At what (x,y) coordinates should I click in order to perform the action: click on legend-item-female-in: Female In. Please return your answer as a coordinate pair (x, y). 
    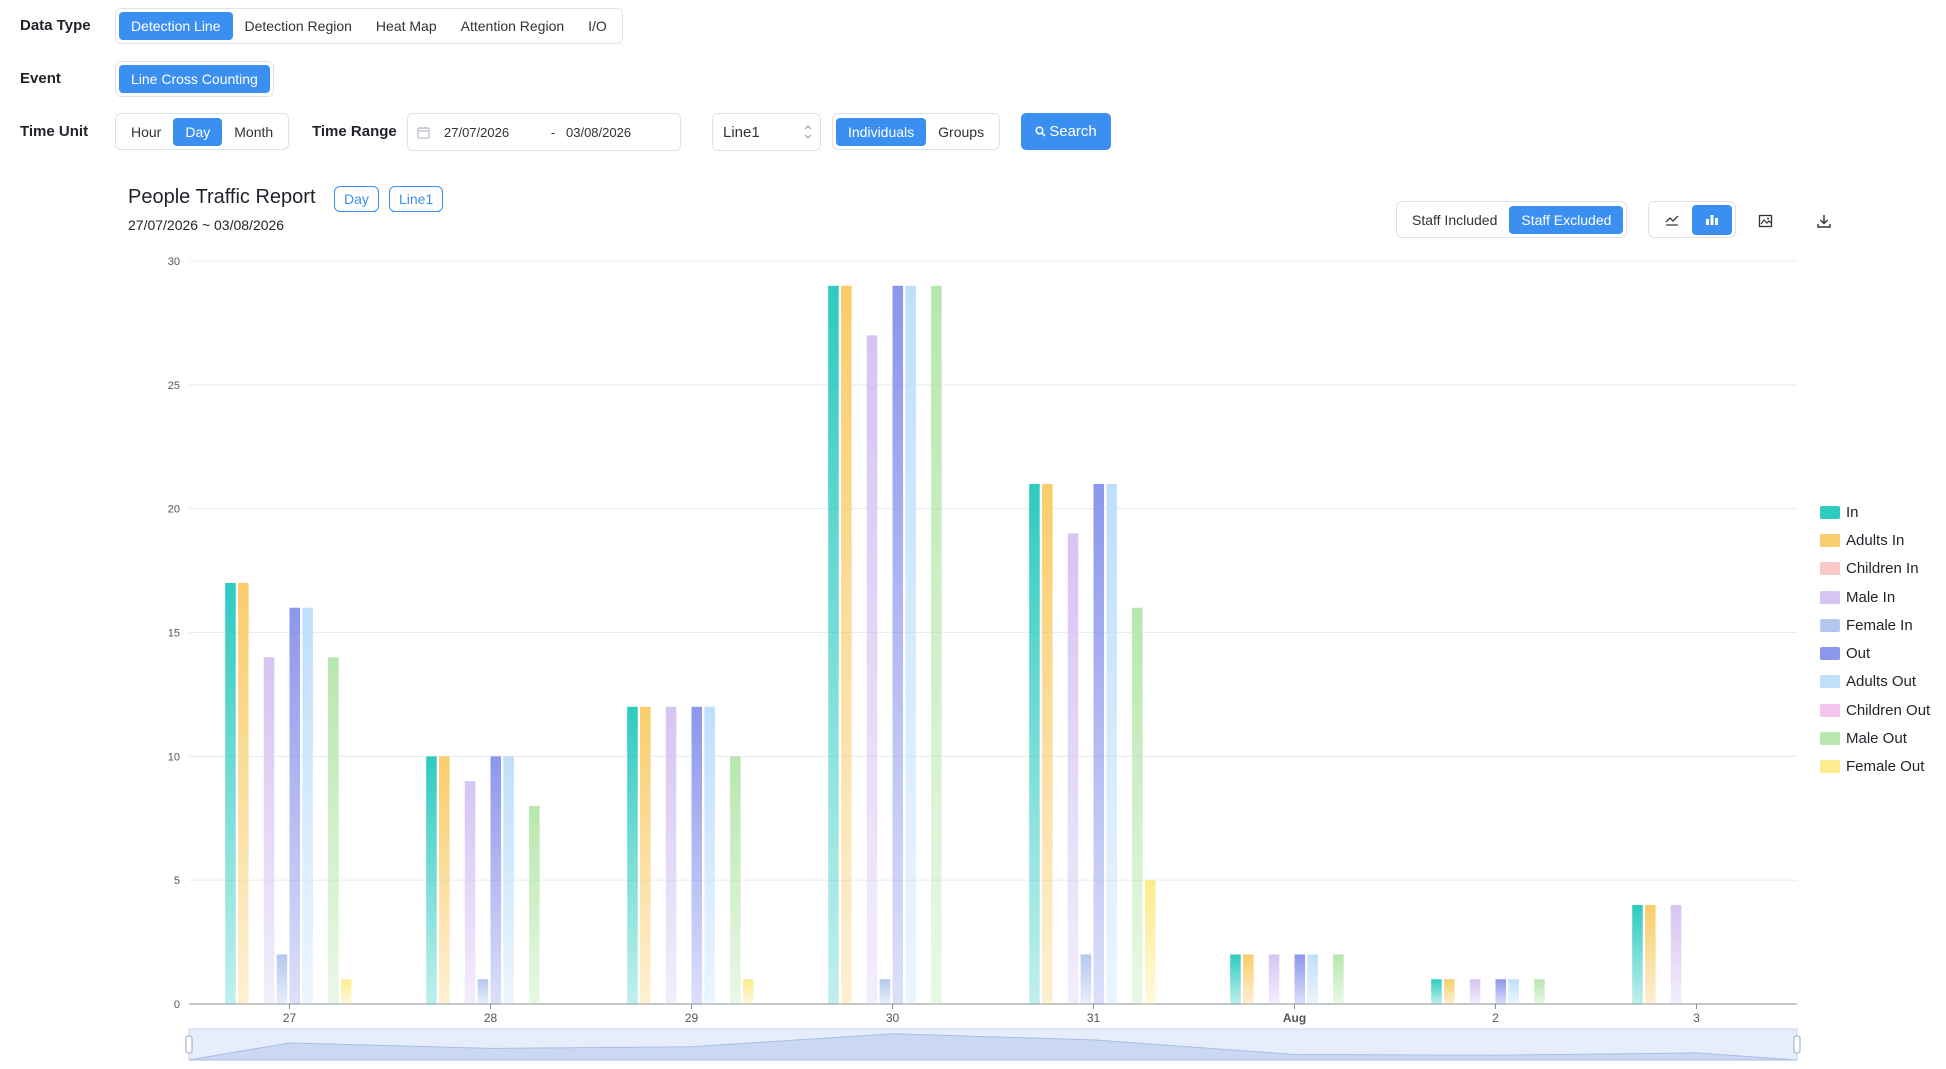
    Looking at the image, I should click on (1875, 625).